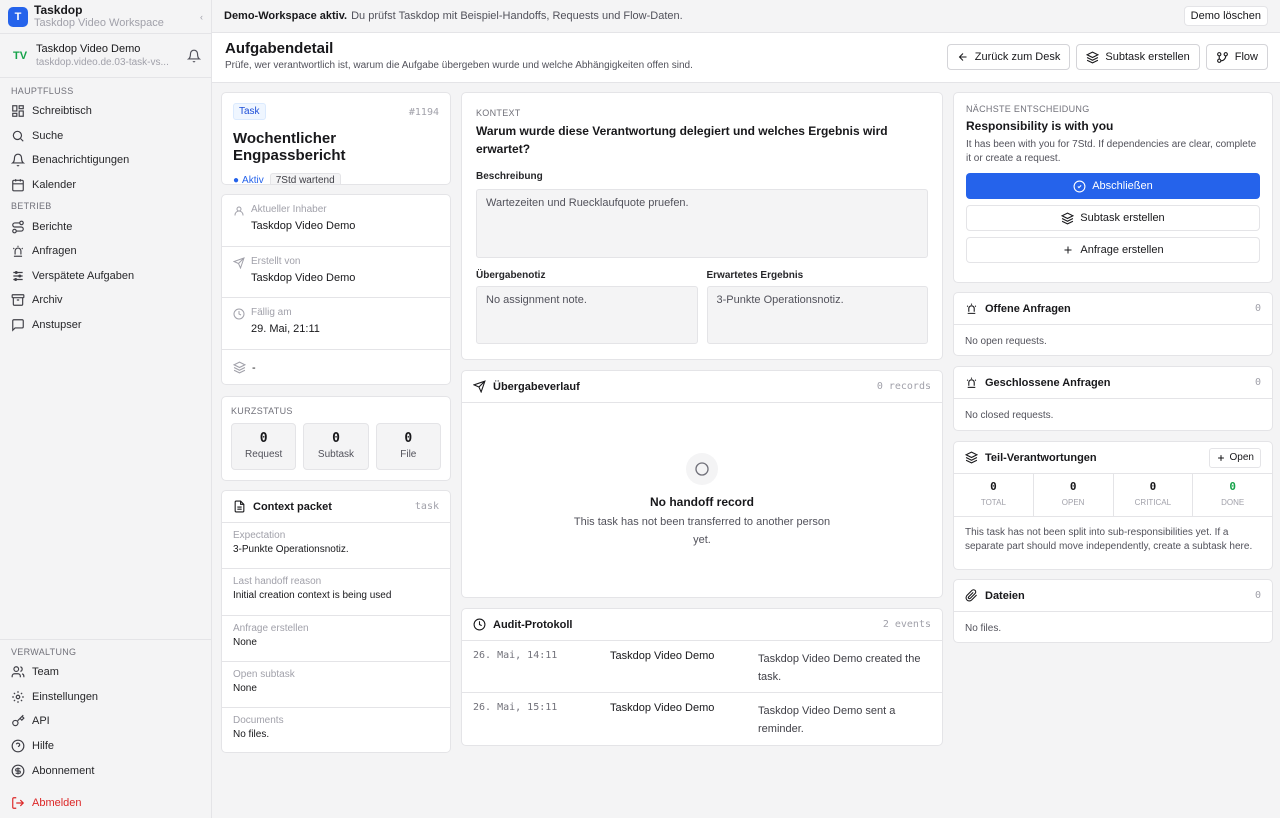 Image resolution: width=1280 pixels, height=818 pixels. I want to click on open-requests-card: Offene Anfragen 0 No open requests., so click(1113, 324).